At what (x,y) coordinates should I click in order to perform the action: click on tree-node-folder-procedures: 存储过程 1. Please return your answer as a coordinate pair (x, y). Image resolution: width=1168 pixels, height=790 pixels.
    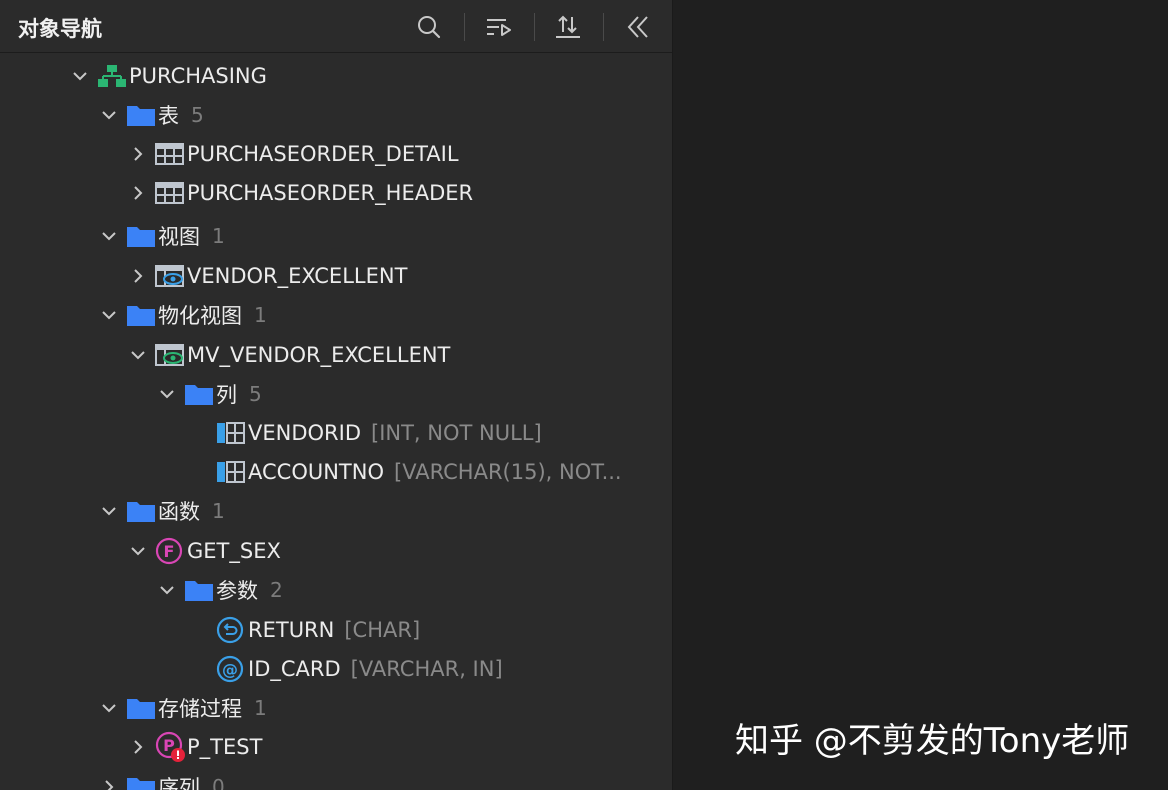
    Looking at the image, I should click on (336, 708).